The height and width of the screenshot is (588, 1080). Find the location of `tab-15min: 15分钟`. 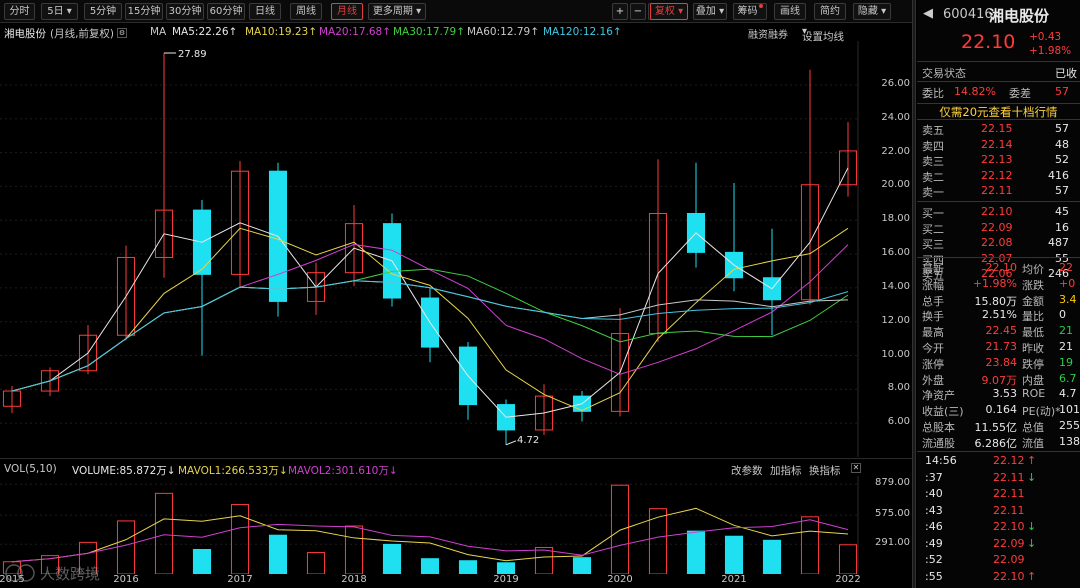

tab-15min: 15分钟 is located at coordinates (144, 11).